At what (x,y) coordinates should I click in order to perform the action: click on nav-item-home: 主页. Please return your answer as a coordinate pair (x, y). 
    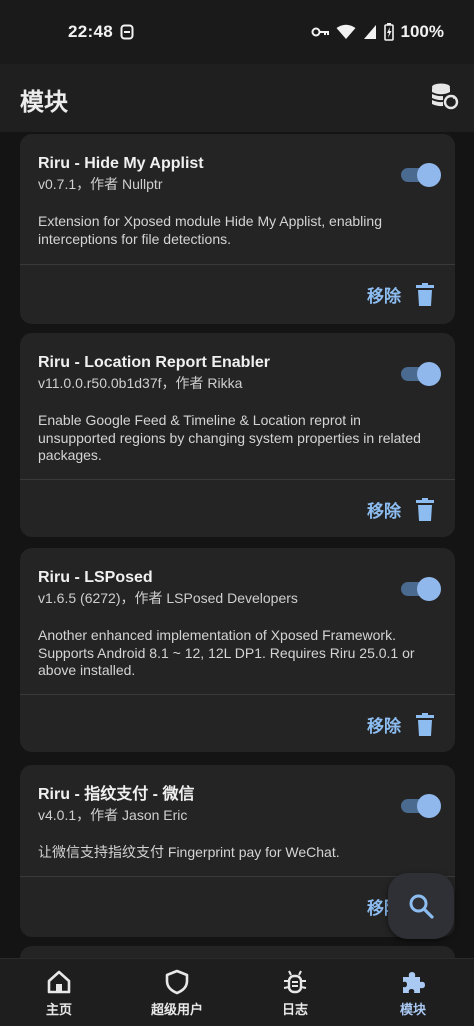
    Looking at the image, I should click on (59, 992).